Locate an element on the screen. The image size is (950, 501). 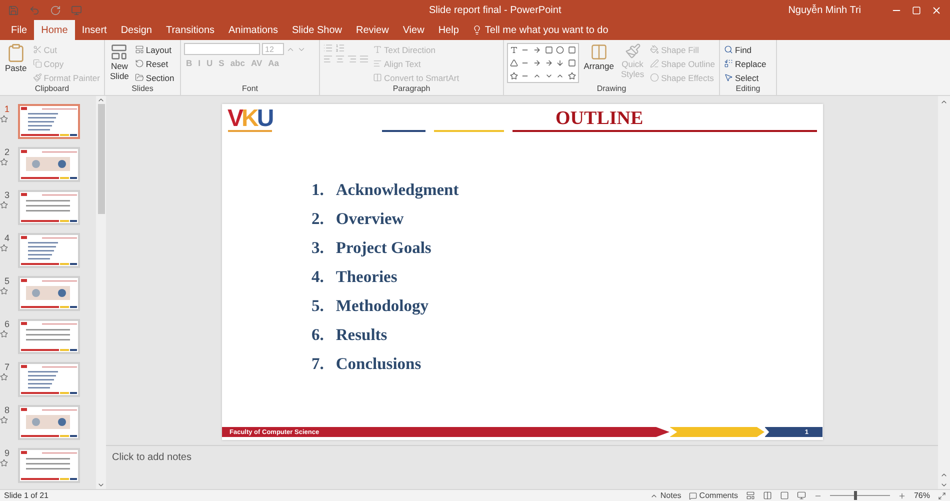
item-number: 3. is located at coordinates (318, 248).